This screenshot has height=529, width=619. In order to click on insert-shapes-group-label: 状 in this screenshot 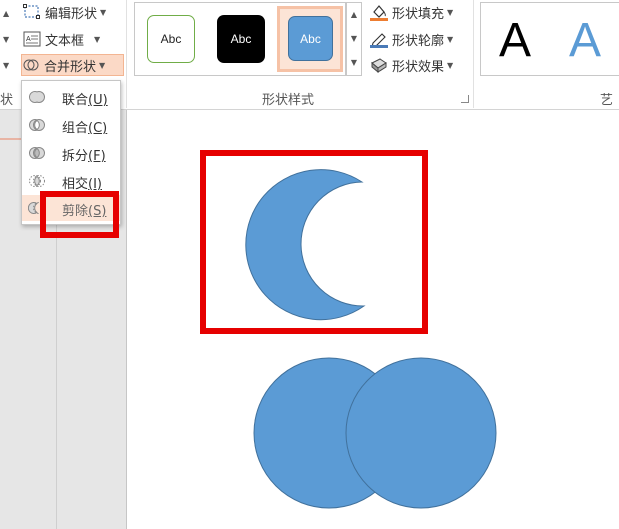, I will do `click(7, 100)`.